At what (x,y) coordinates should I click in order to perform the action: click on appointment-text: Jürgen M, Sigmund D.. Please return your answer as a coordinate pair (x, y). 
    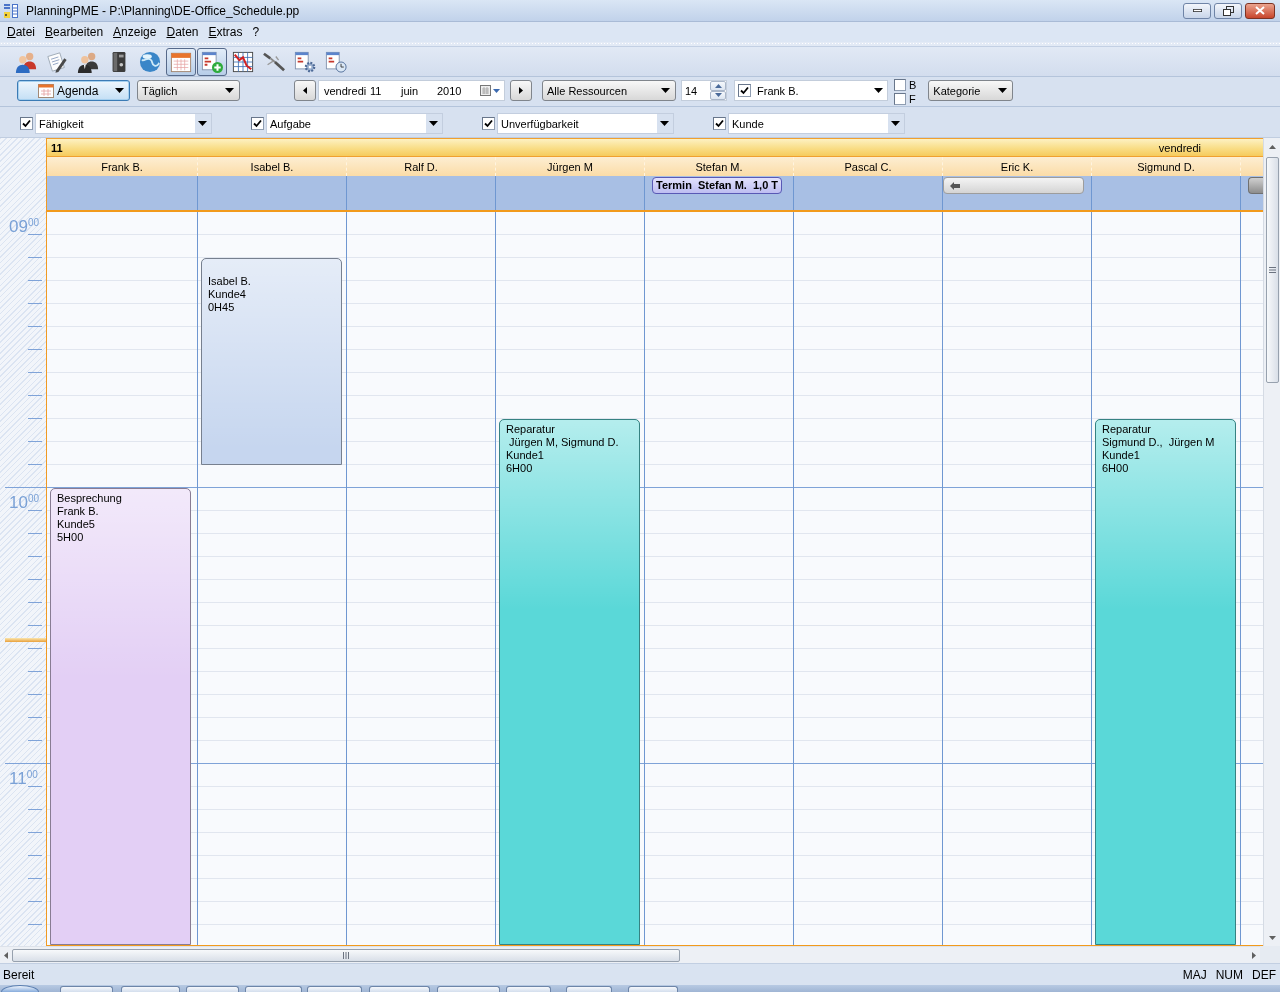
    Looking at the image, I should click on (564, 442).